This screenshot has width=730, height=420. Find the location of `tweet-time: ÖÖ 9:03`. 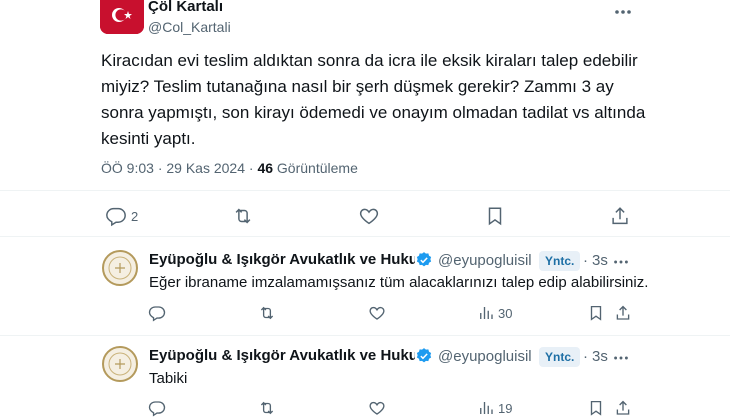

tweet-time: ÖÖ 9:03 is located at coordinates (127, 168).